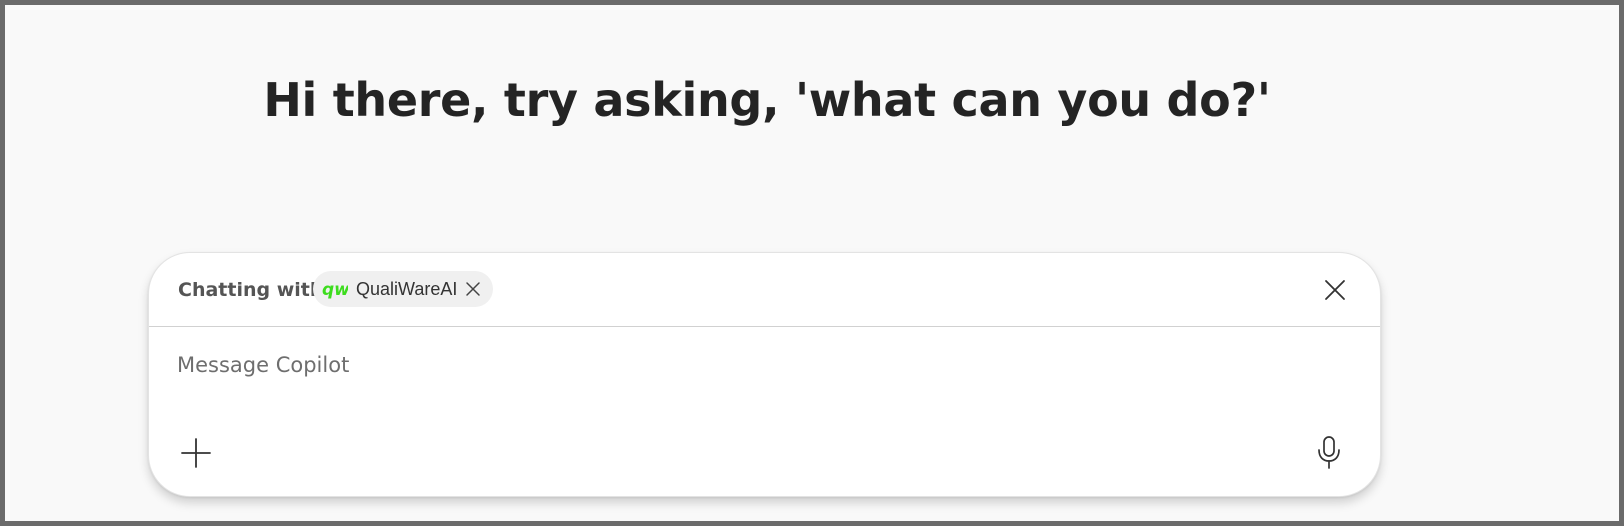 The image size is (1624, 526). What do you see at coordinates (764, 290) in the screenshot?
I see `composer-header: Chatting with qw QualiWareAI` at bounding box center [764, 290].